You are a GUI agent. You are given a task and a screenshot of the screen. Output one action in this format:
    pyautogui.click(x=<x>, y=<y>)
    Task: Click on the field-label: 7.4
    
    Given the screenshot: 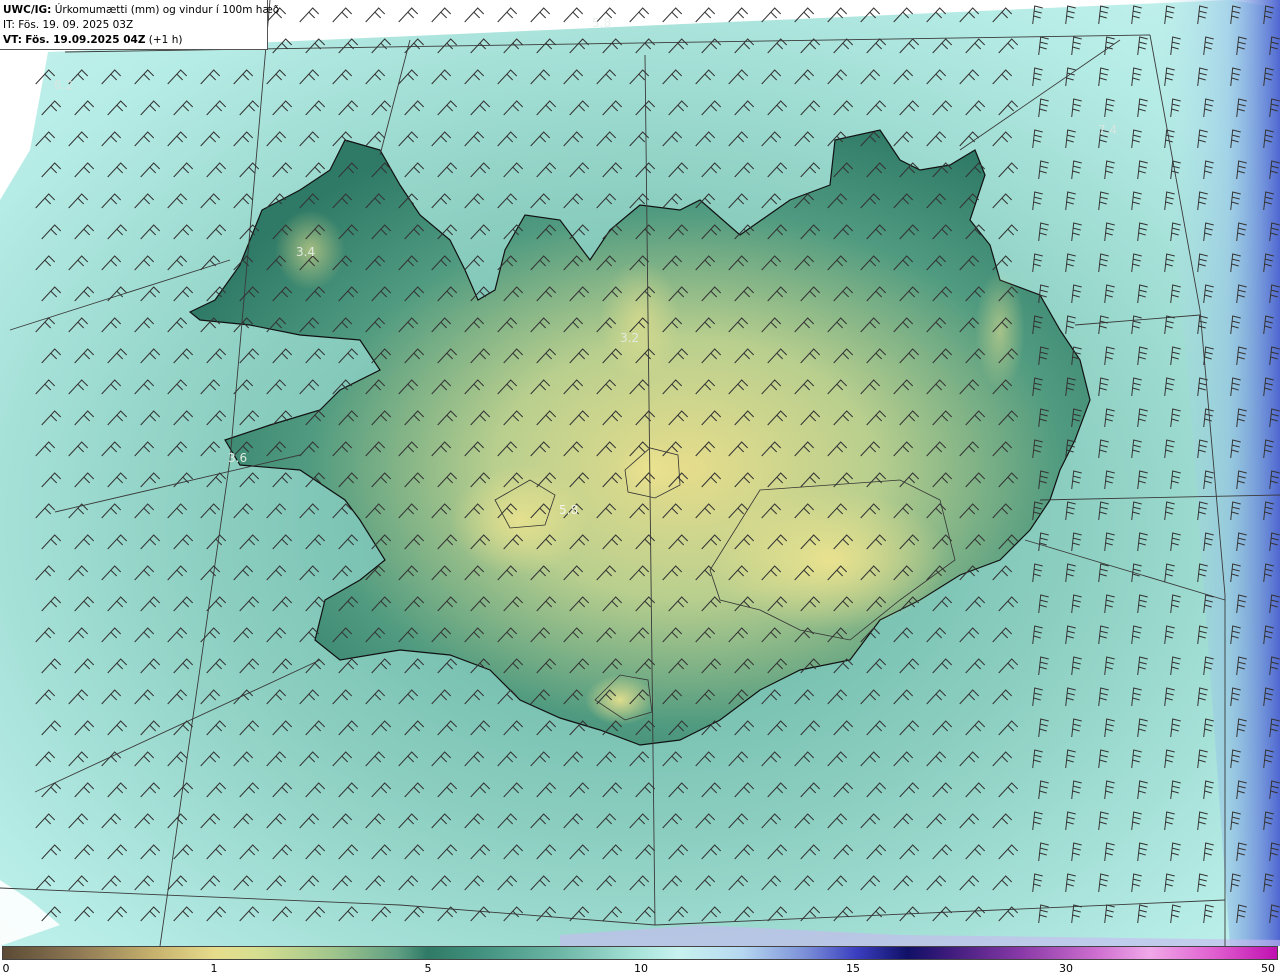 What is the action you would take?
    pyautogui.click(x=1107, y=130)
    